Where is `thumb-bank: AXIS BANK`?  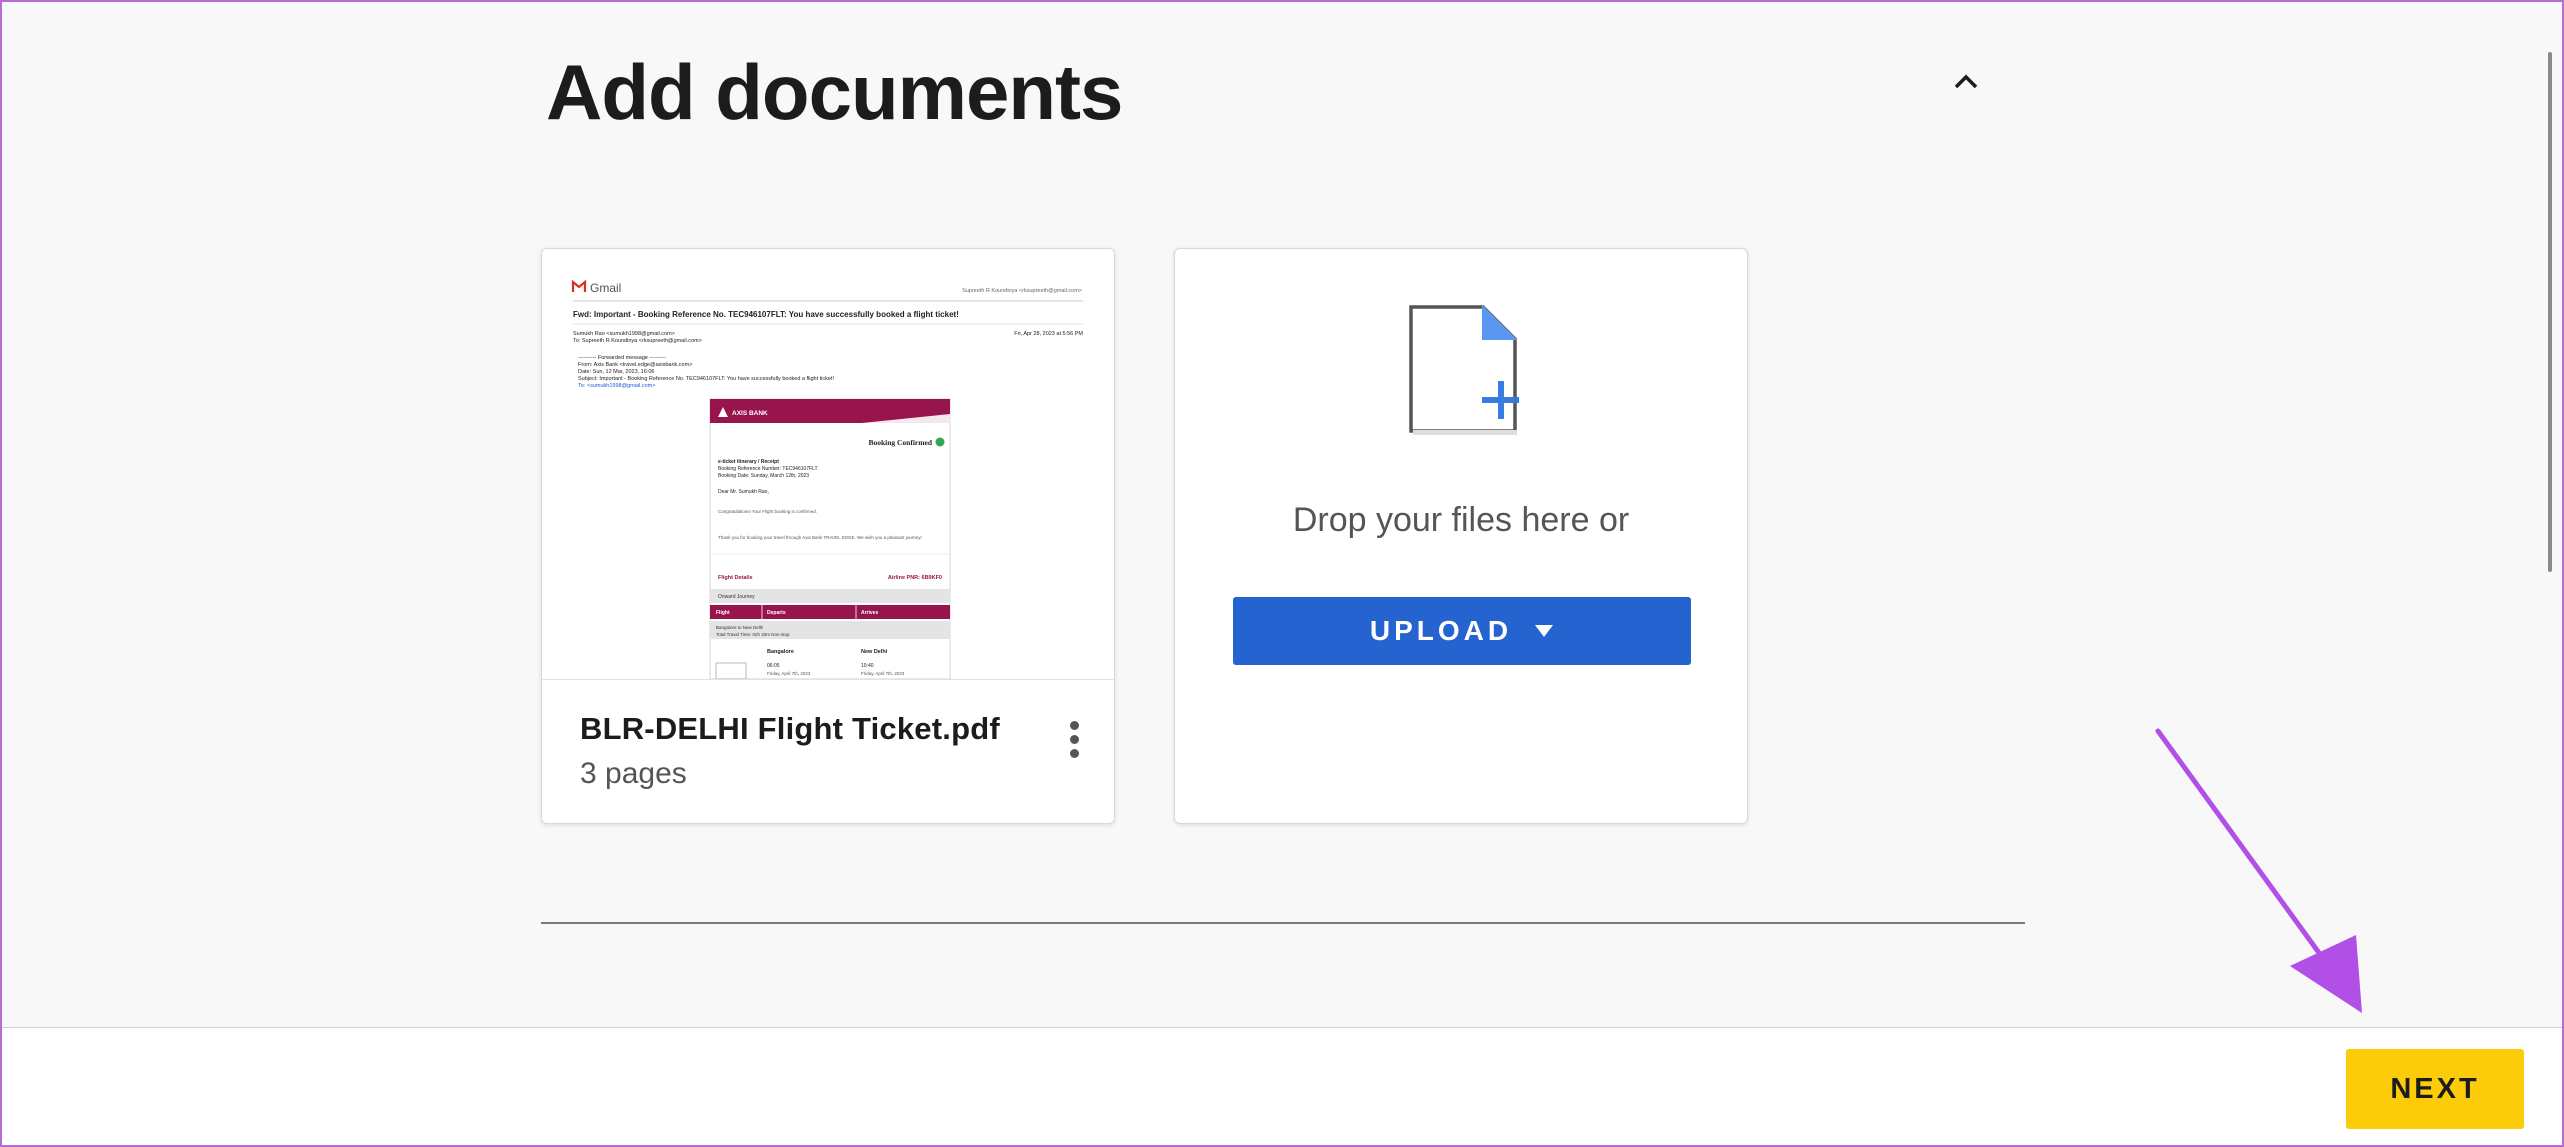
thumb-bank: AXIS BANK is located at coordinates (750, 413).